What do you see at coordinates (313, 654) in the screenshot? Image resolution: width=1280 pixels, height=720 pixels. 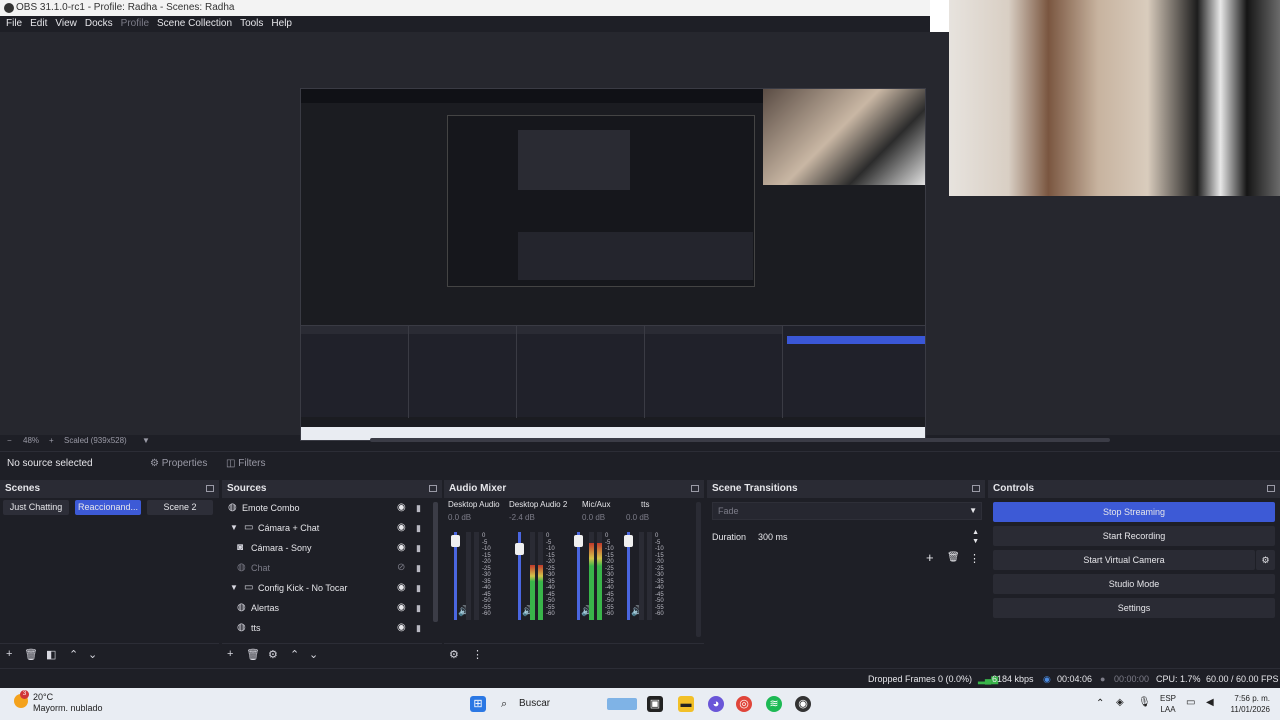 I see `move-source-down-icon: ⌄` at bounding box center [313, 654].